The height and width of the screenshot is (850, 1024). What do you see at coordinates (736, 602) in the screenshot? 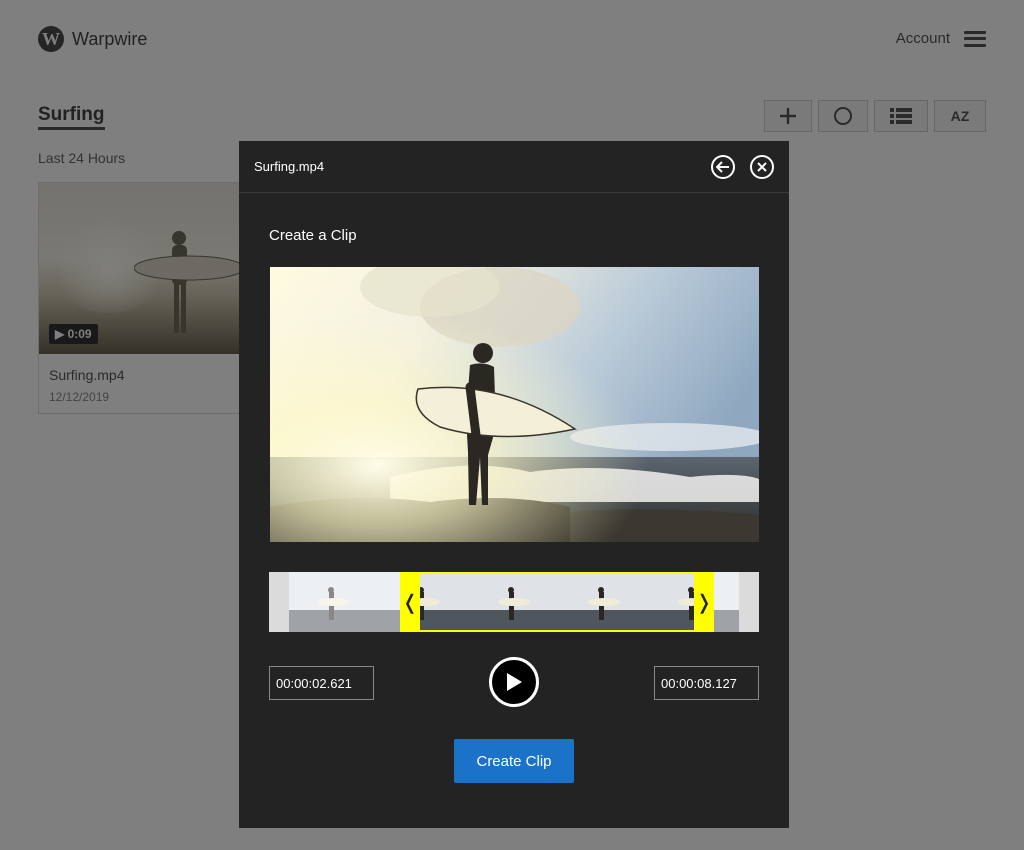
I see `timeline-unselected-end` at bounding box center [736, 602].